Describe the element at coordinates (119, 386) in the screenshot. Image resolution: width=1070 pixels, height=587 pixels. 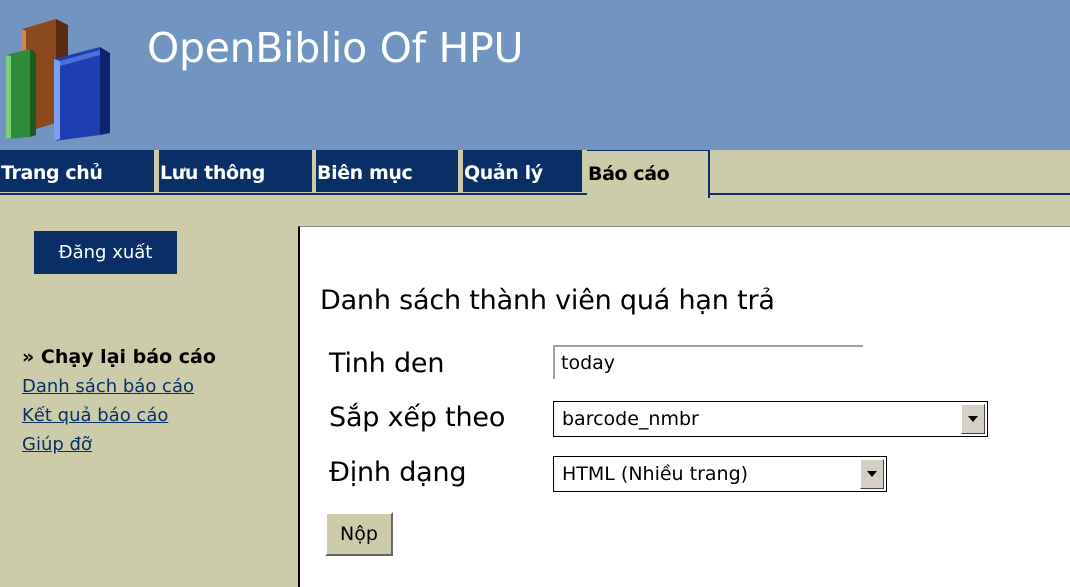
I see `sidebar-link-report-list: Danh sách báo cáo` at that location.